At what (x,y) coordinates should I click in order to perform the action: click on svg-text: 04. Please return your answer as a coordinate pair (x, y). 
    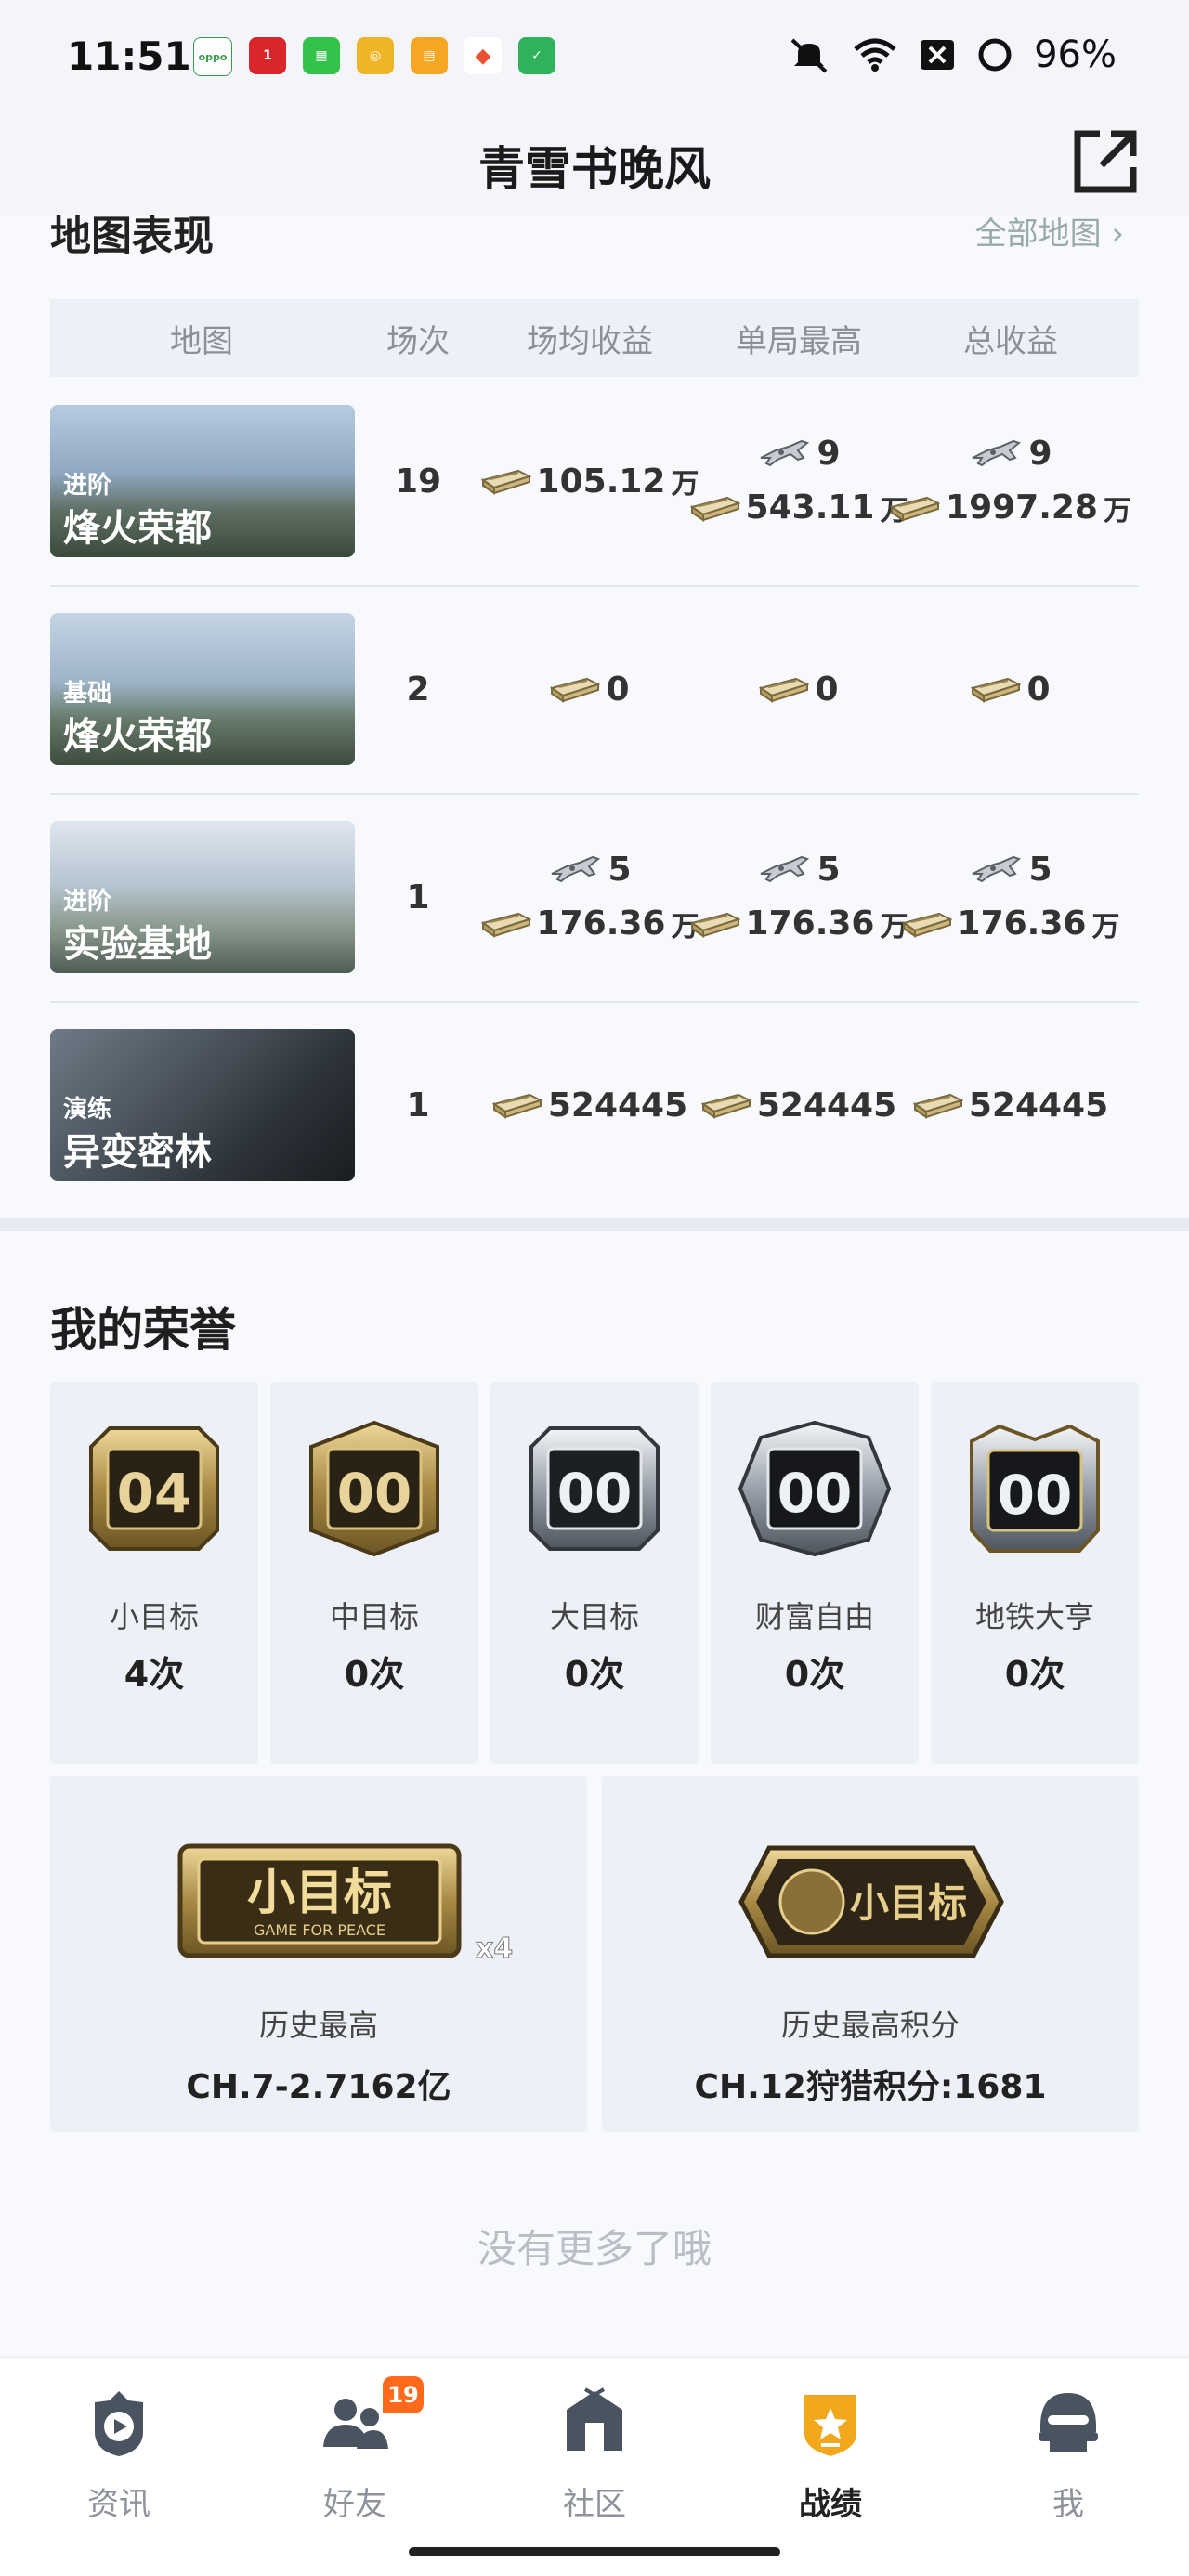
    Looking at the image, I should click on (154, 1493).